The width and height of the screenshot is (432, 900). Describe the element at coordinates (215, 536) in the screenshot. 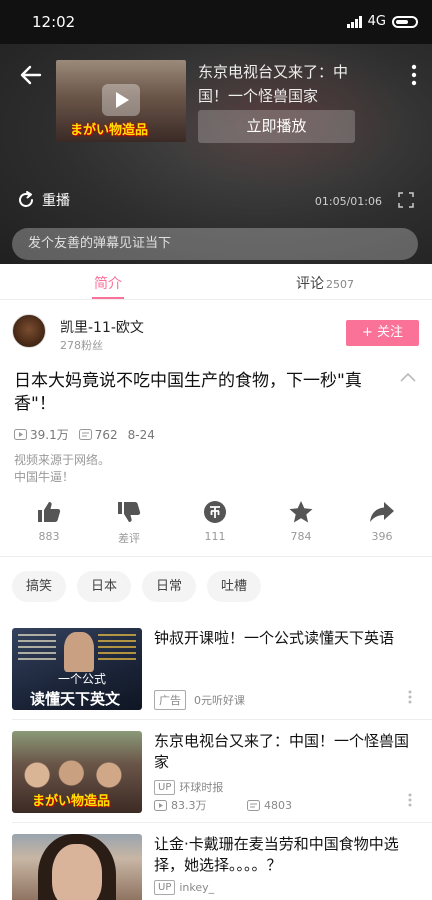

I see `coin-count: 111` at that location.